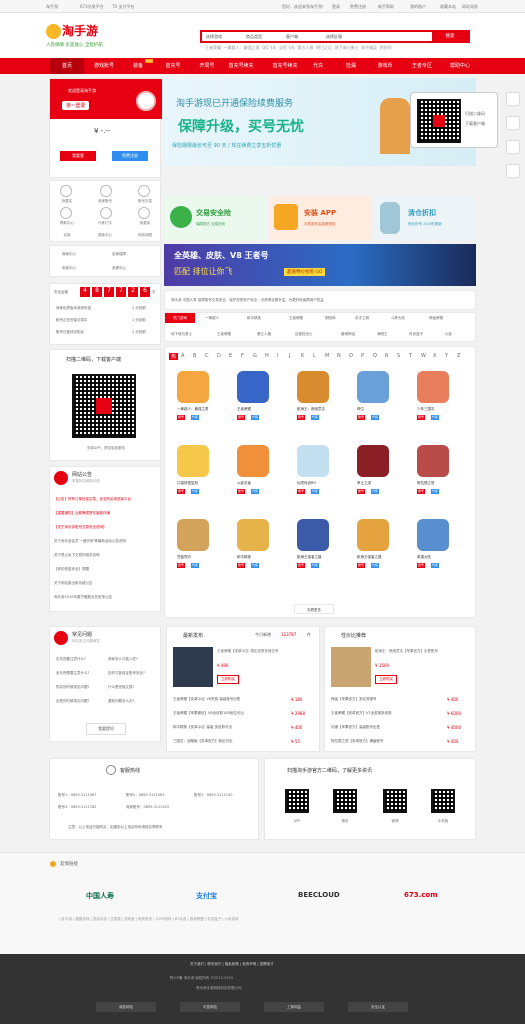  I want to click on seller-icon, so click(106, 191).